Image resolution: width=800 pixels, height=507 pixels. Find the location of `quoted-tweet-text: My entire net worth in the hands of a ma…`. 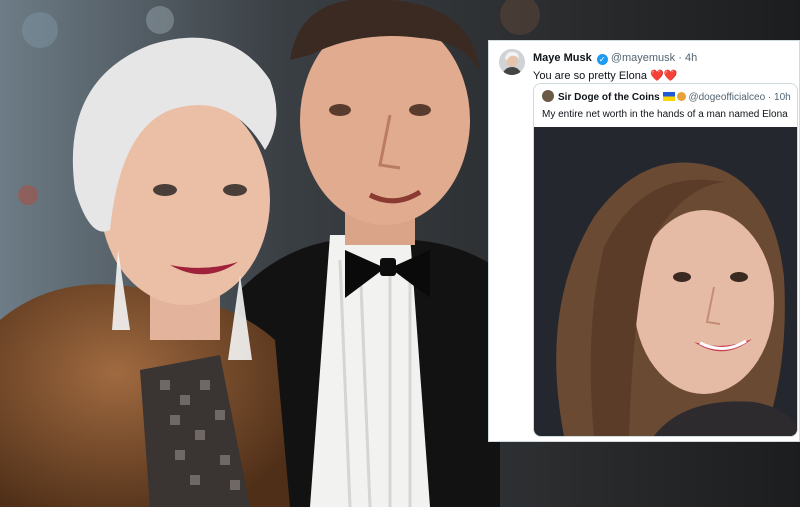

quoted-tweet-text: My entire net worth in the hands of a ma… is located at coordinates (665, 114).